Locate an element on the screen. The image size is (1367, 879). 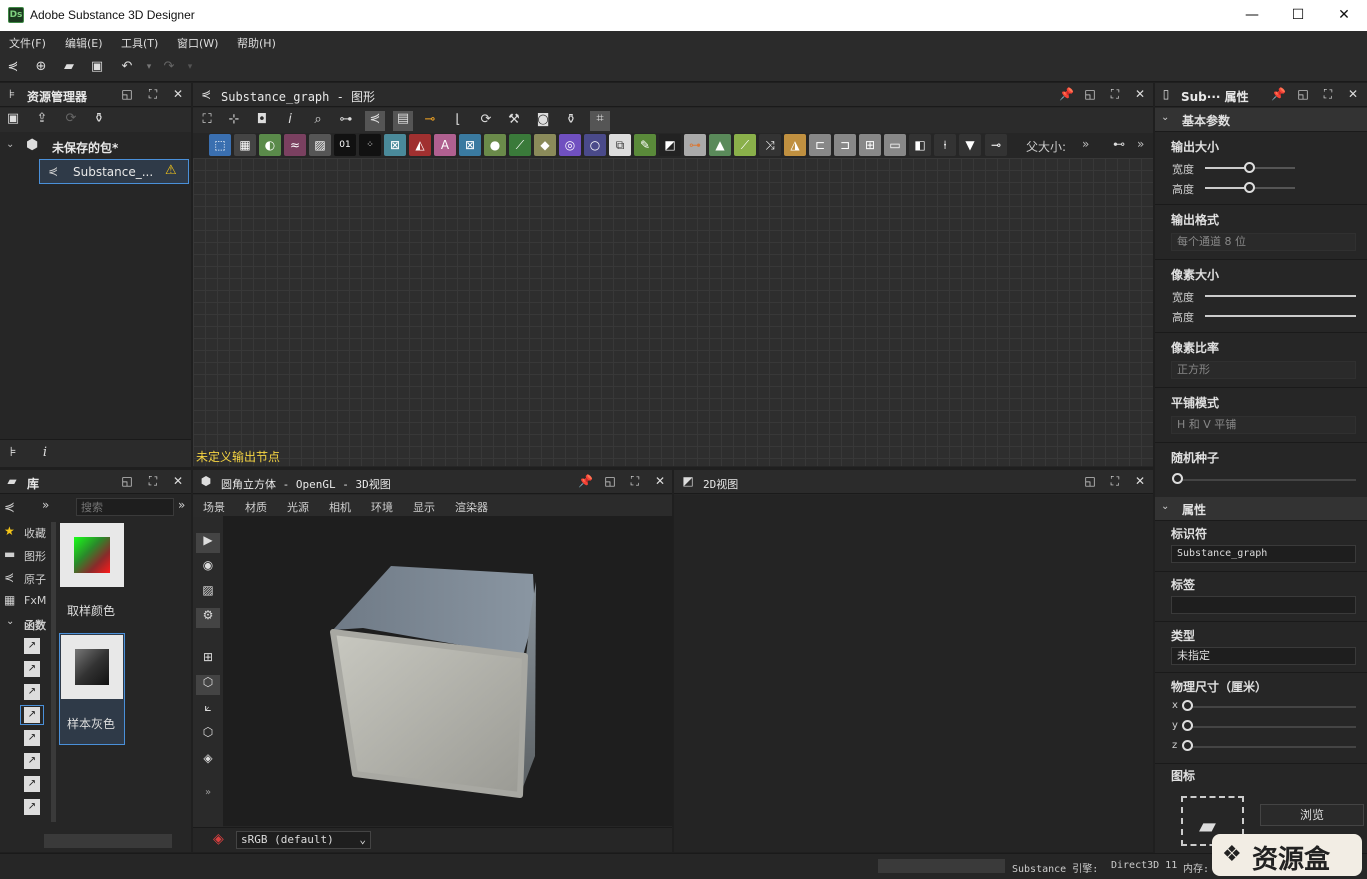
tree-view-icon: ⊧ is located at coordinates (13, 453).